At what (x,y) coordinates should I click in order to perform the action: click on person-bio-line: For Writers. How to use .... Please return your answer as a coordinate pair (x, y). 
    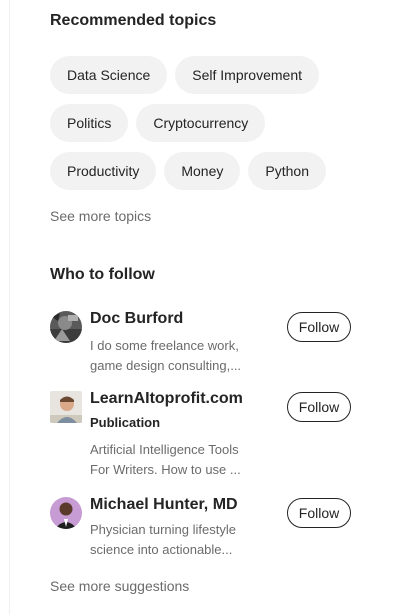
    Looking at the image, I should click on (165, 469).